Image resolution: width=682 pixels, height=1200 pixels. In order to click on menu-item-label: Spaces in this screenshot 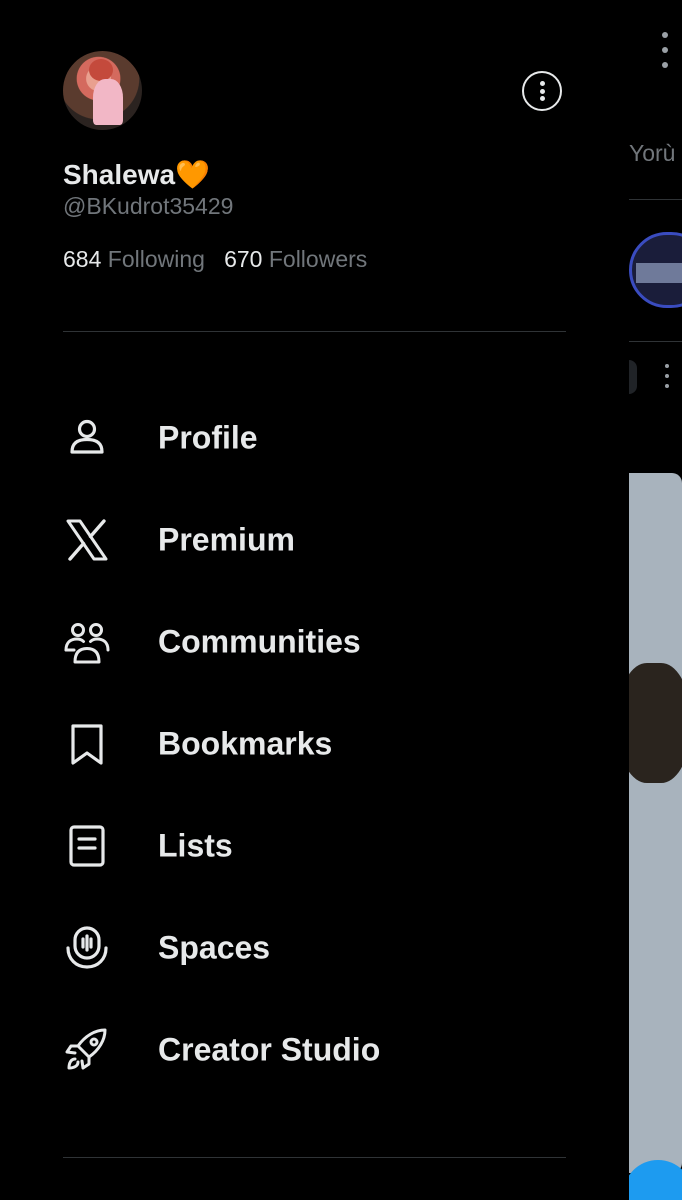, I will do `click(214, 947)`.